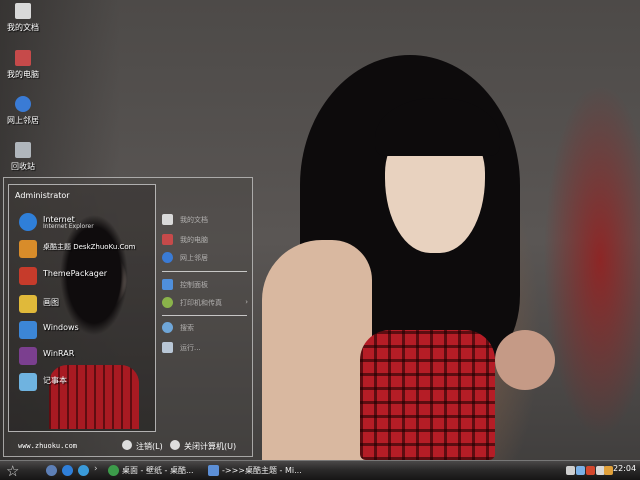 The height and width of the screenshot is (480, 640). What do you see at coordinates (624, 468) in the screenshot?
I see `clock: 22:04` at bounding box center [624, 468].